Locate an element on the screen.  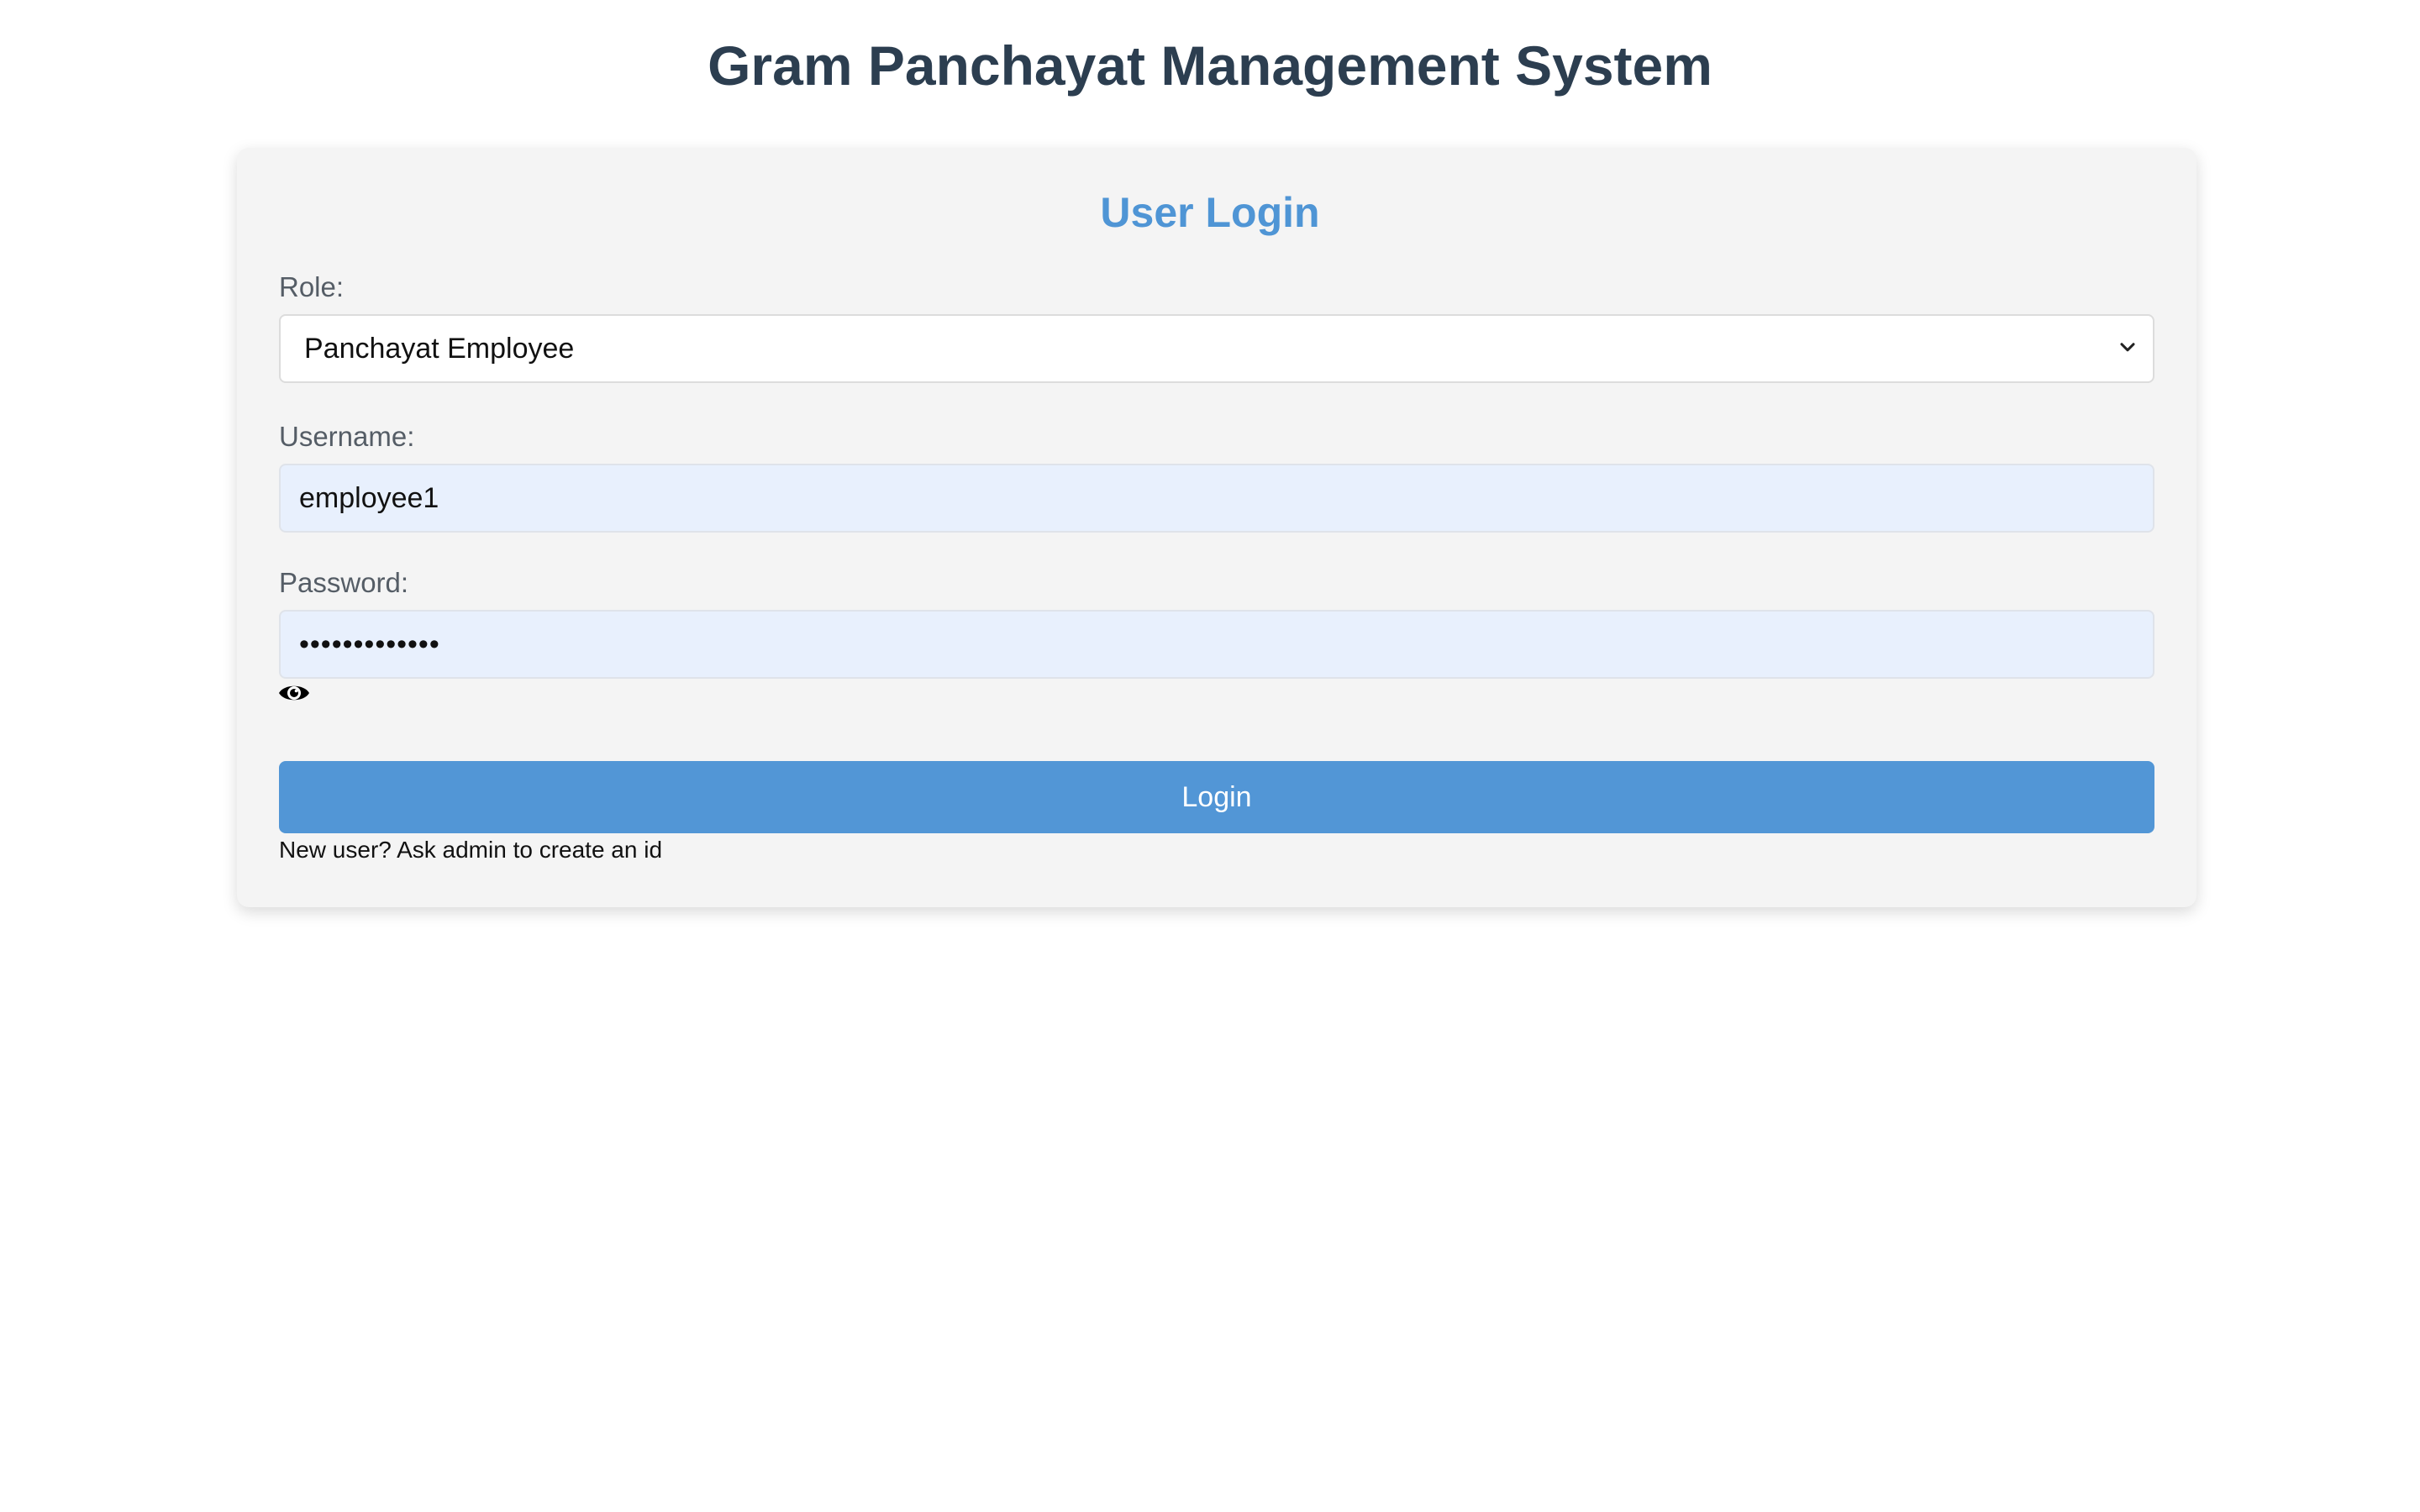
role-select-value: Panchayat Employee is located at coordinates (439, 349).